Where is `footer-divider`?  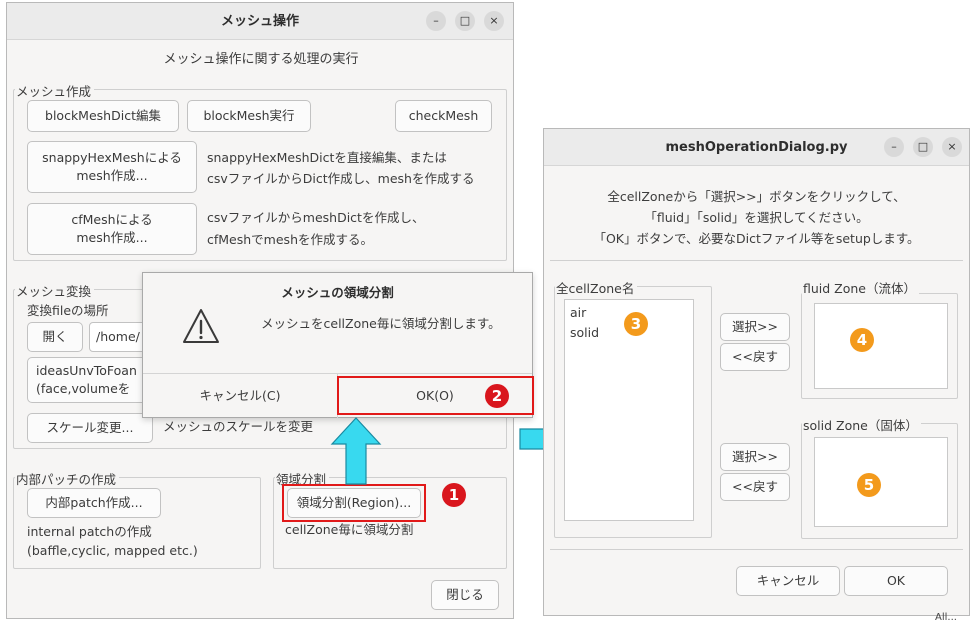
footer-divider is located at coordinates (756, 549).